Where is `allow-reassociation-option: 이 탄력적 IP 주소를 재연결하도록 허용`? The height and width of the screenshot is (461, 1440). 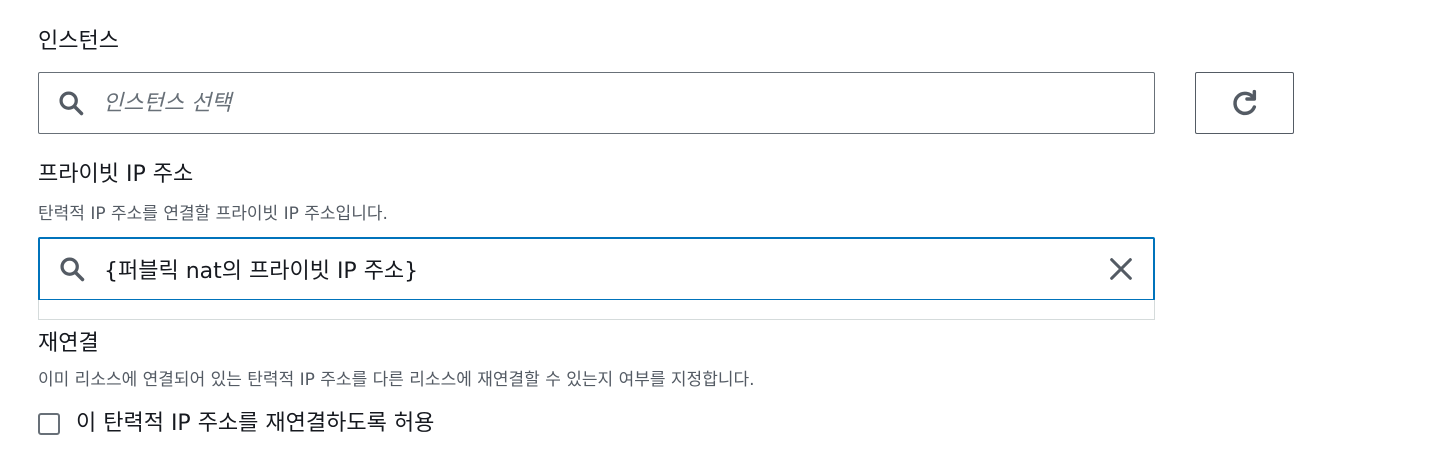 allow-reassociation-option: 이 탄력적 IP 주소를 재연결하도록 허용 is located at coordinates (236, 424).